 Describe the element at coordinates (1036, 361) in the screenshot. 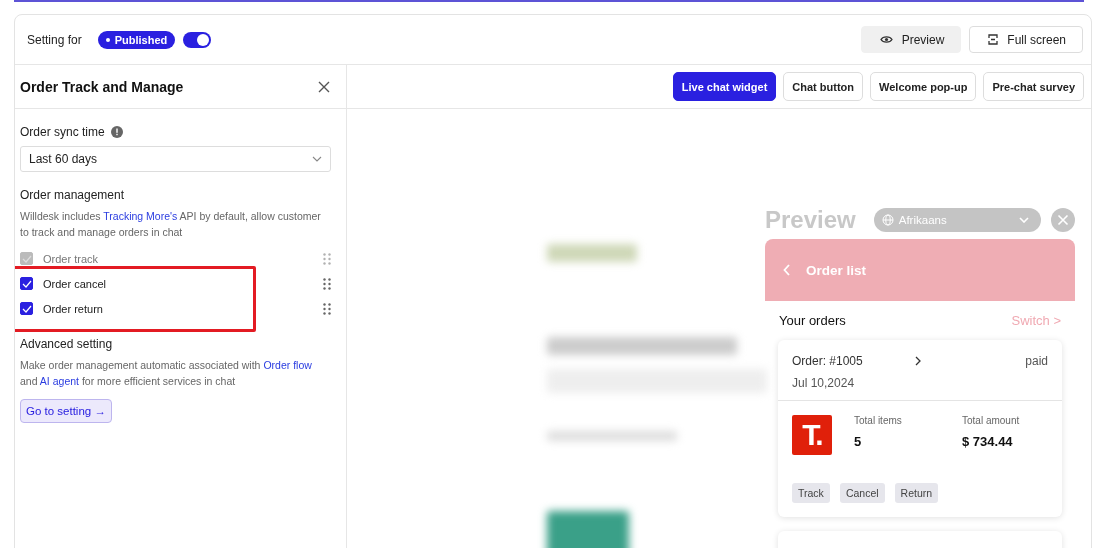

I see `order-status: paid` at that location.